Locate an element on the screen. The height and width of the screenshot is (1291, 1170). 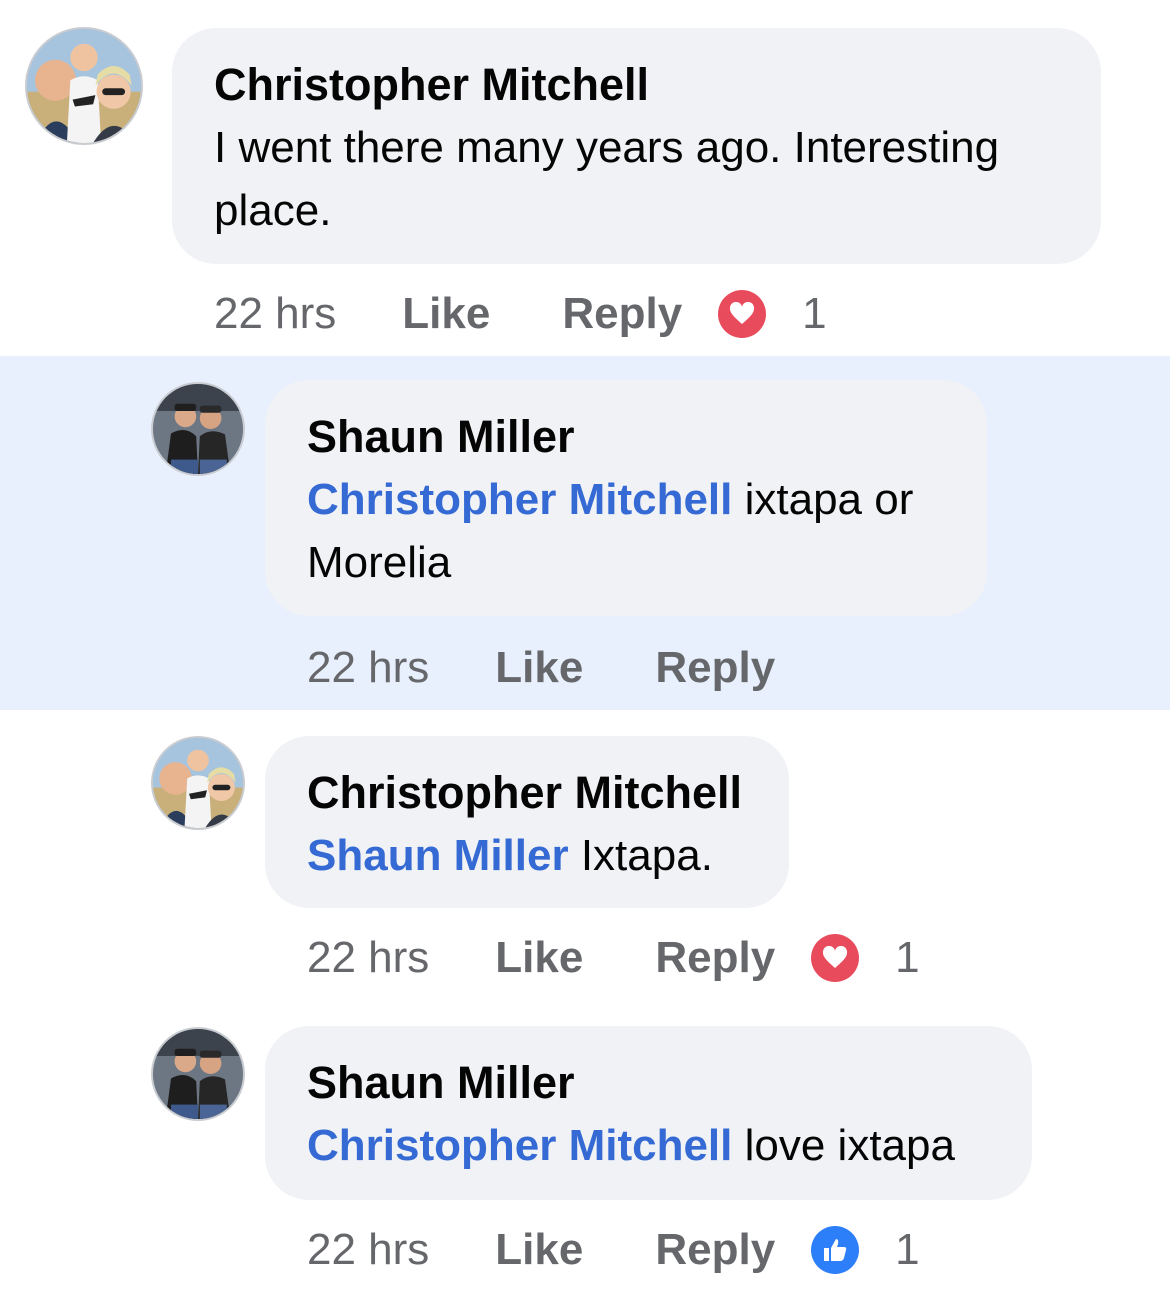
comment-text: Christopher Mitchell love ixtapa is located at coordinates (648, 1145).